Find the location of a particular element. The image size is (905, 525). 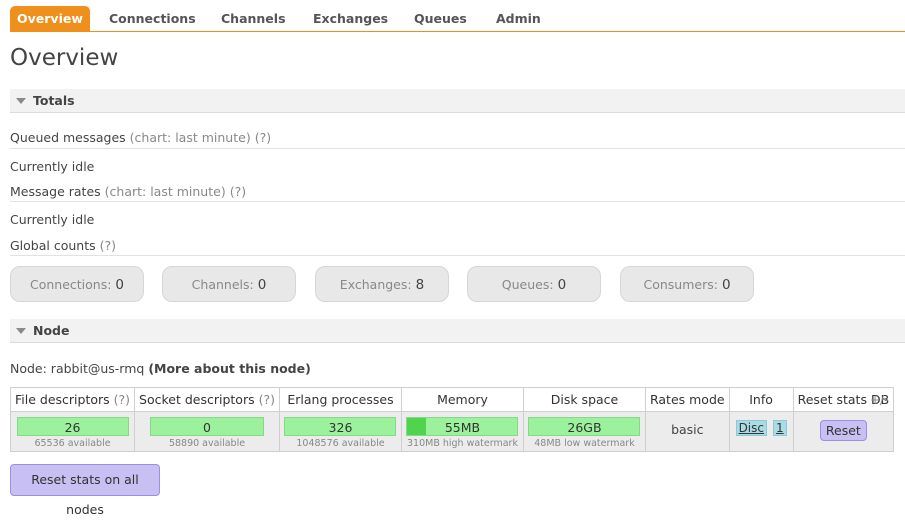

reset-stats-button: Reset is located at coordinates (843, 430).